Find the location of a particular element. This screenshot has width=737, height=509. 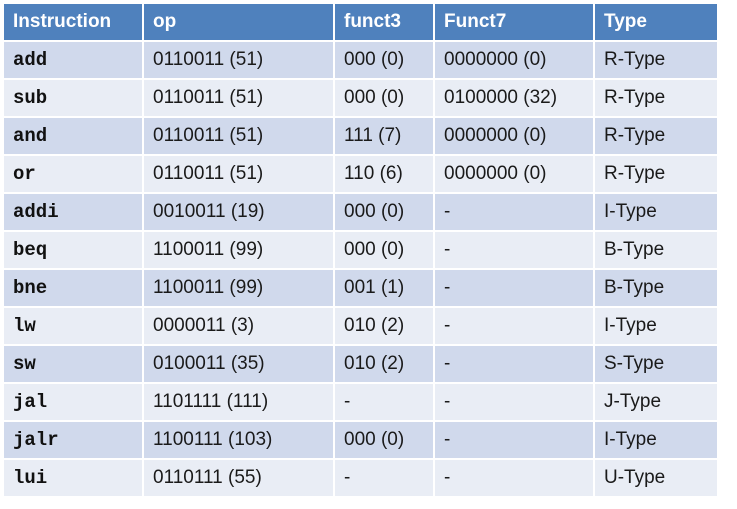

instruction-cell: lw is located at coordinates (74, 327).